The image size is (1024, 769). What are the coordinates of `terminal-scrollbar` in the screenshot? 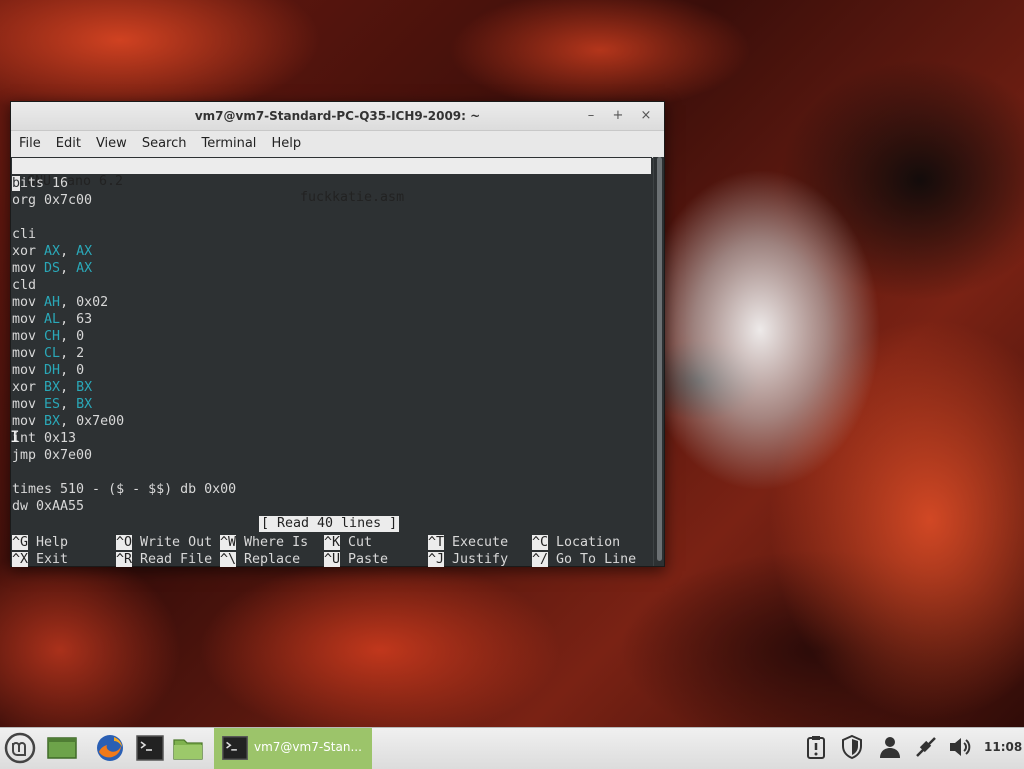 It's located at (658, 361).